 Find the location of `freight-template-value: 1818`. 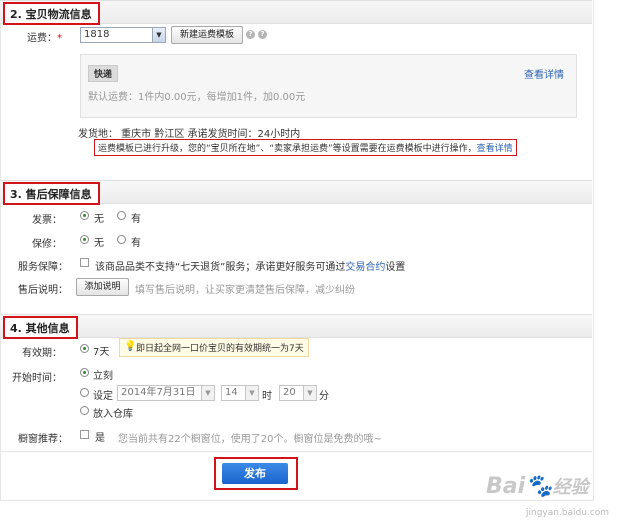

freight-template-value: 1818 is located at coordinates (97, 34).